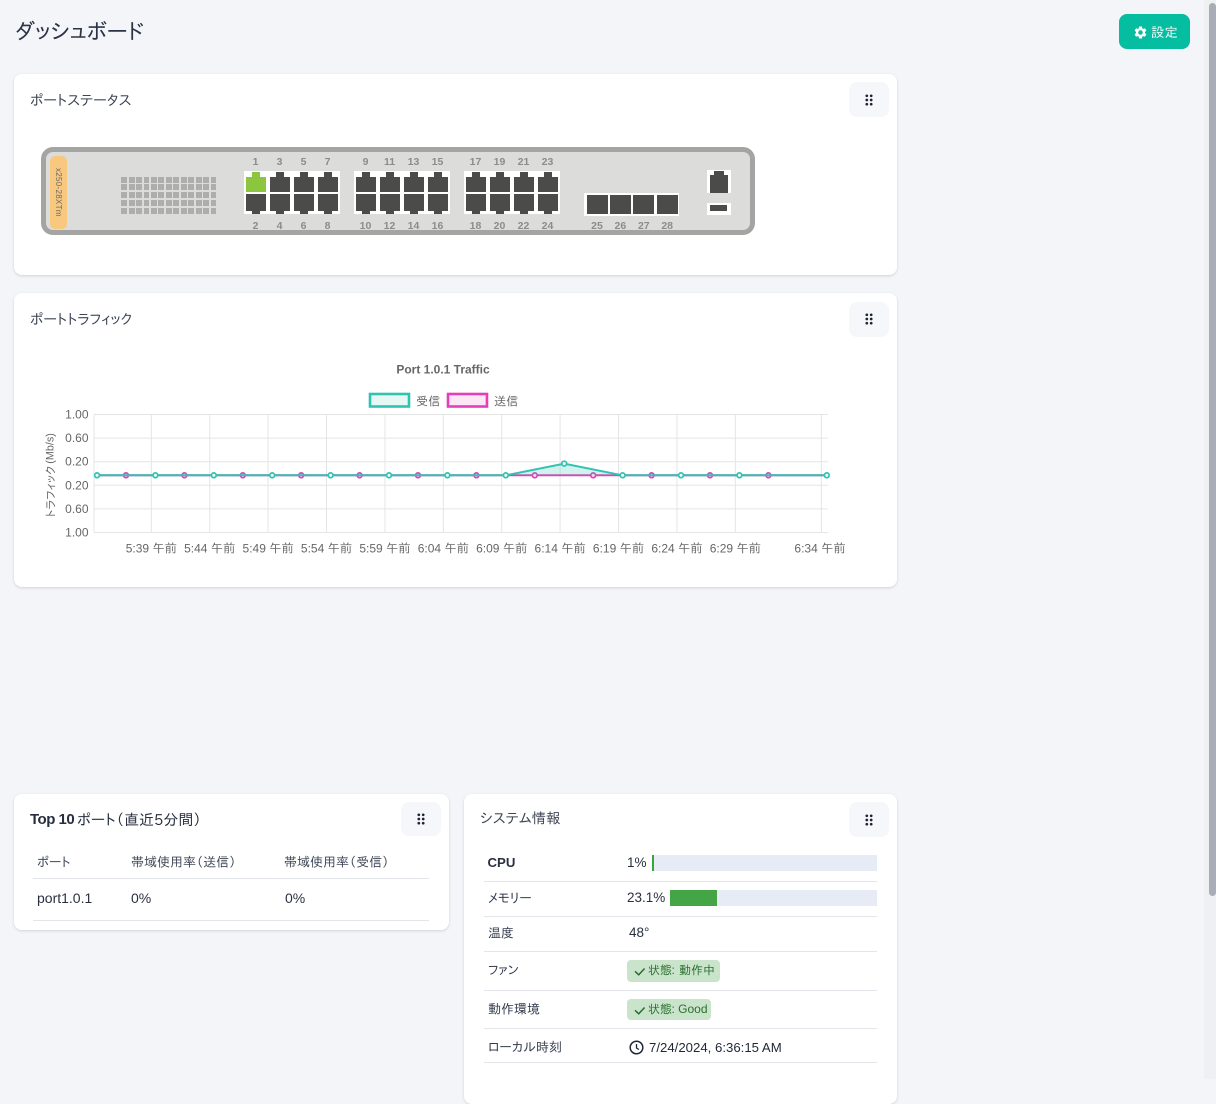 This screenshot has width=1216, height=1104. Describe the element at coordinates (806, 549) in the screenshot. I see `svg-text: 6:34` at that location.